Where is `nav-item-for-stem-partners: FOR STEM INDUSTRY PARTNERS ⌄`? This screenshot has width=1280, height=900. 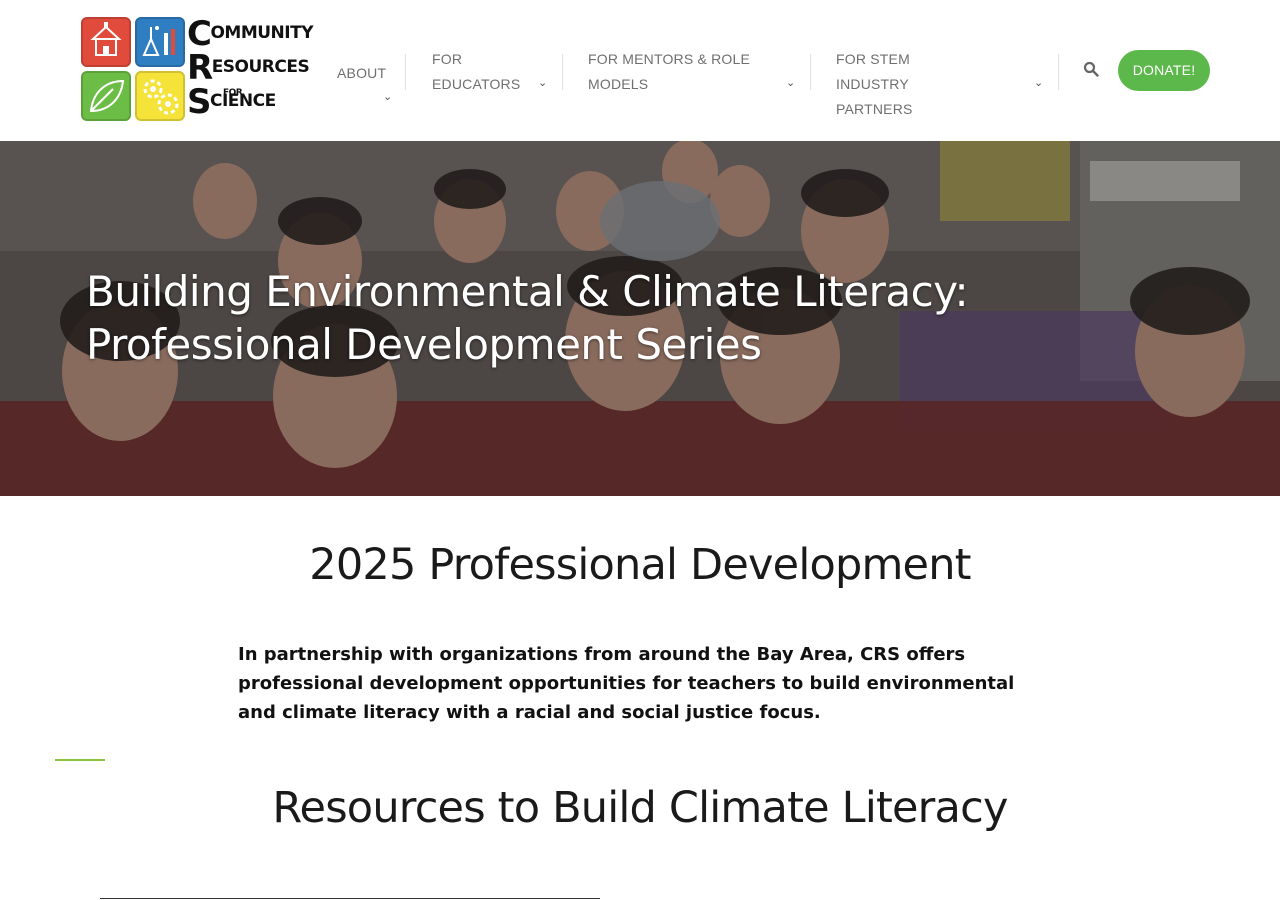
nav-item-for-stem-partners: FOR STEM INDUSTRY PARTNERS ⌄ is located at coordinates (942, 82).